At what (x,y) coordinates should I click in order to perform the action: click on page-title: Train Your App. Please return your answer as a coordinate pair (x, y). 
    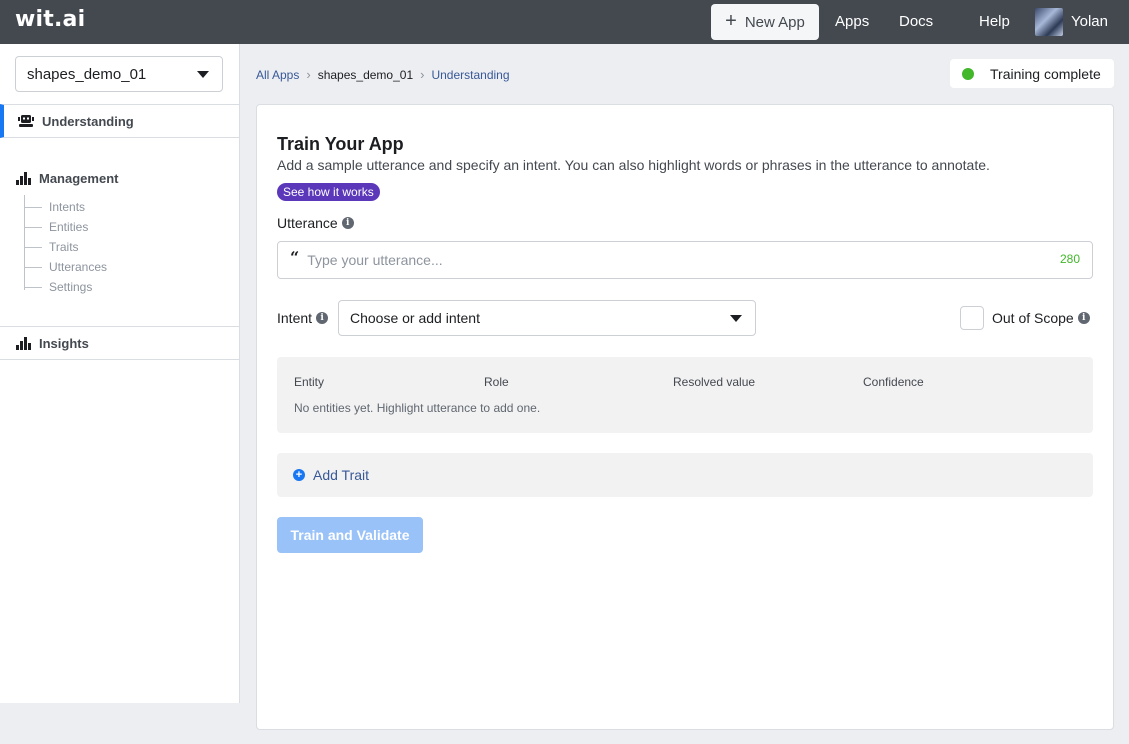
    Looking at the image, I should click on (340, 144).